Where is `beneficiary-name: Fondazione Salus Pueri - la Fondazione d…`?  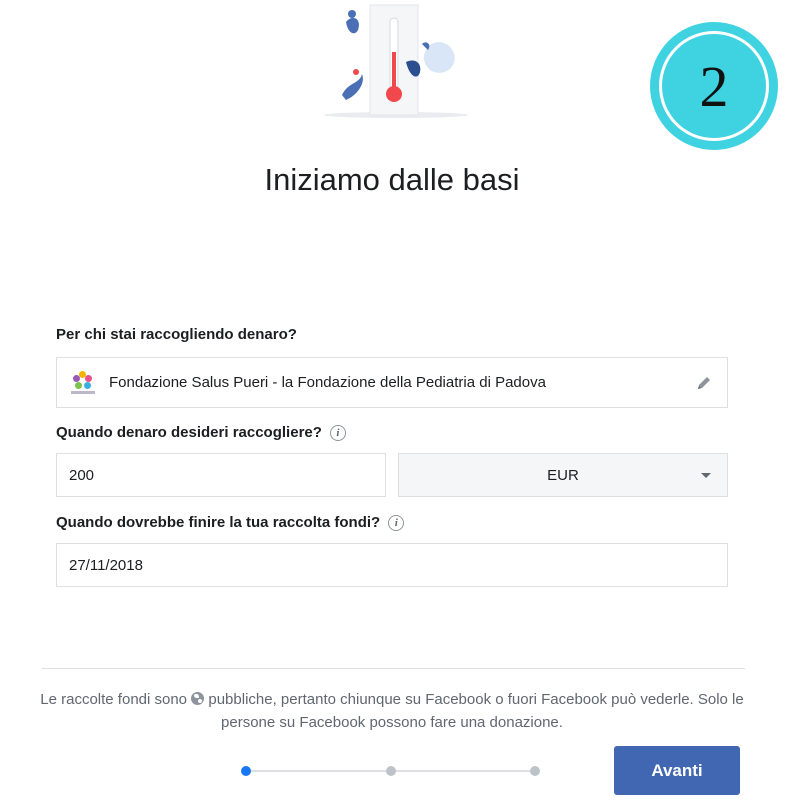
beneficiary-name: Fondazione Salus Pueri - la Fondazione d… is located at coordinates (327, 382).